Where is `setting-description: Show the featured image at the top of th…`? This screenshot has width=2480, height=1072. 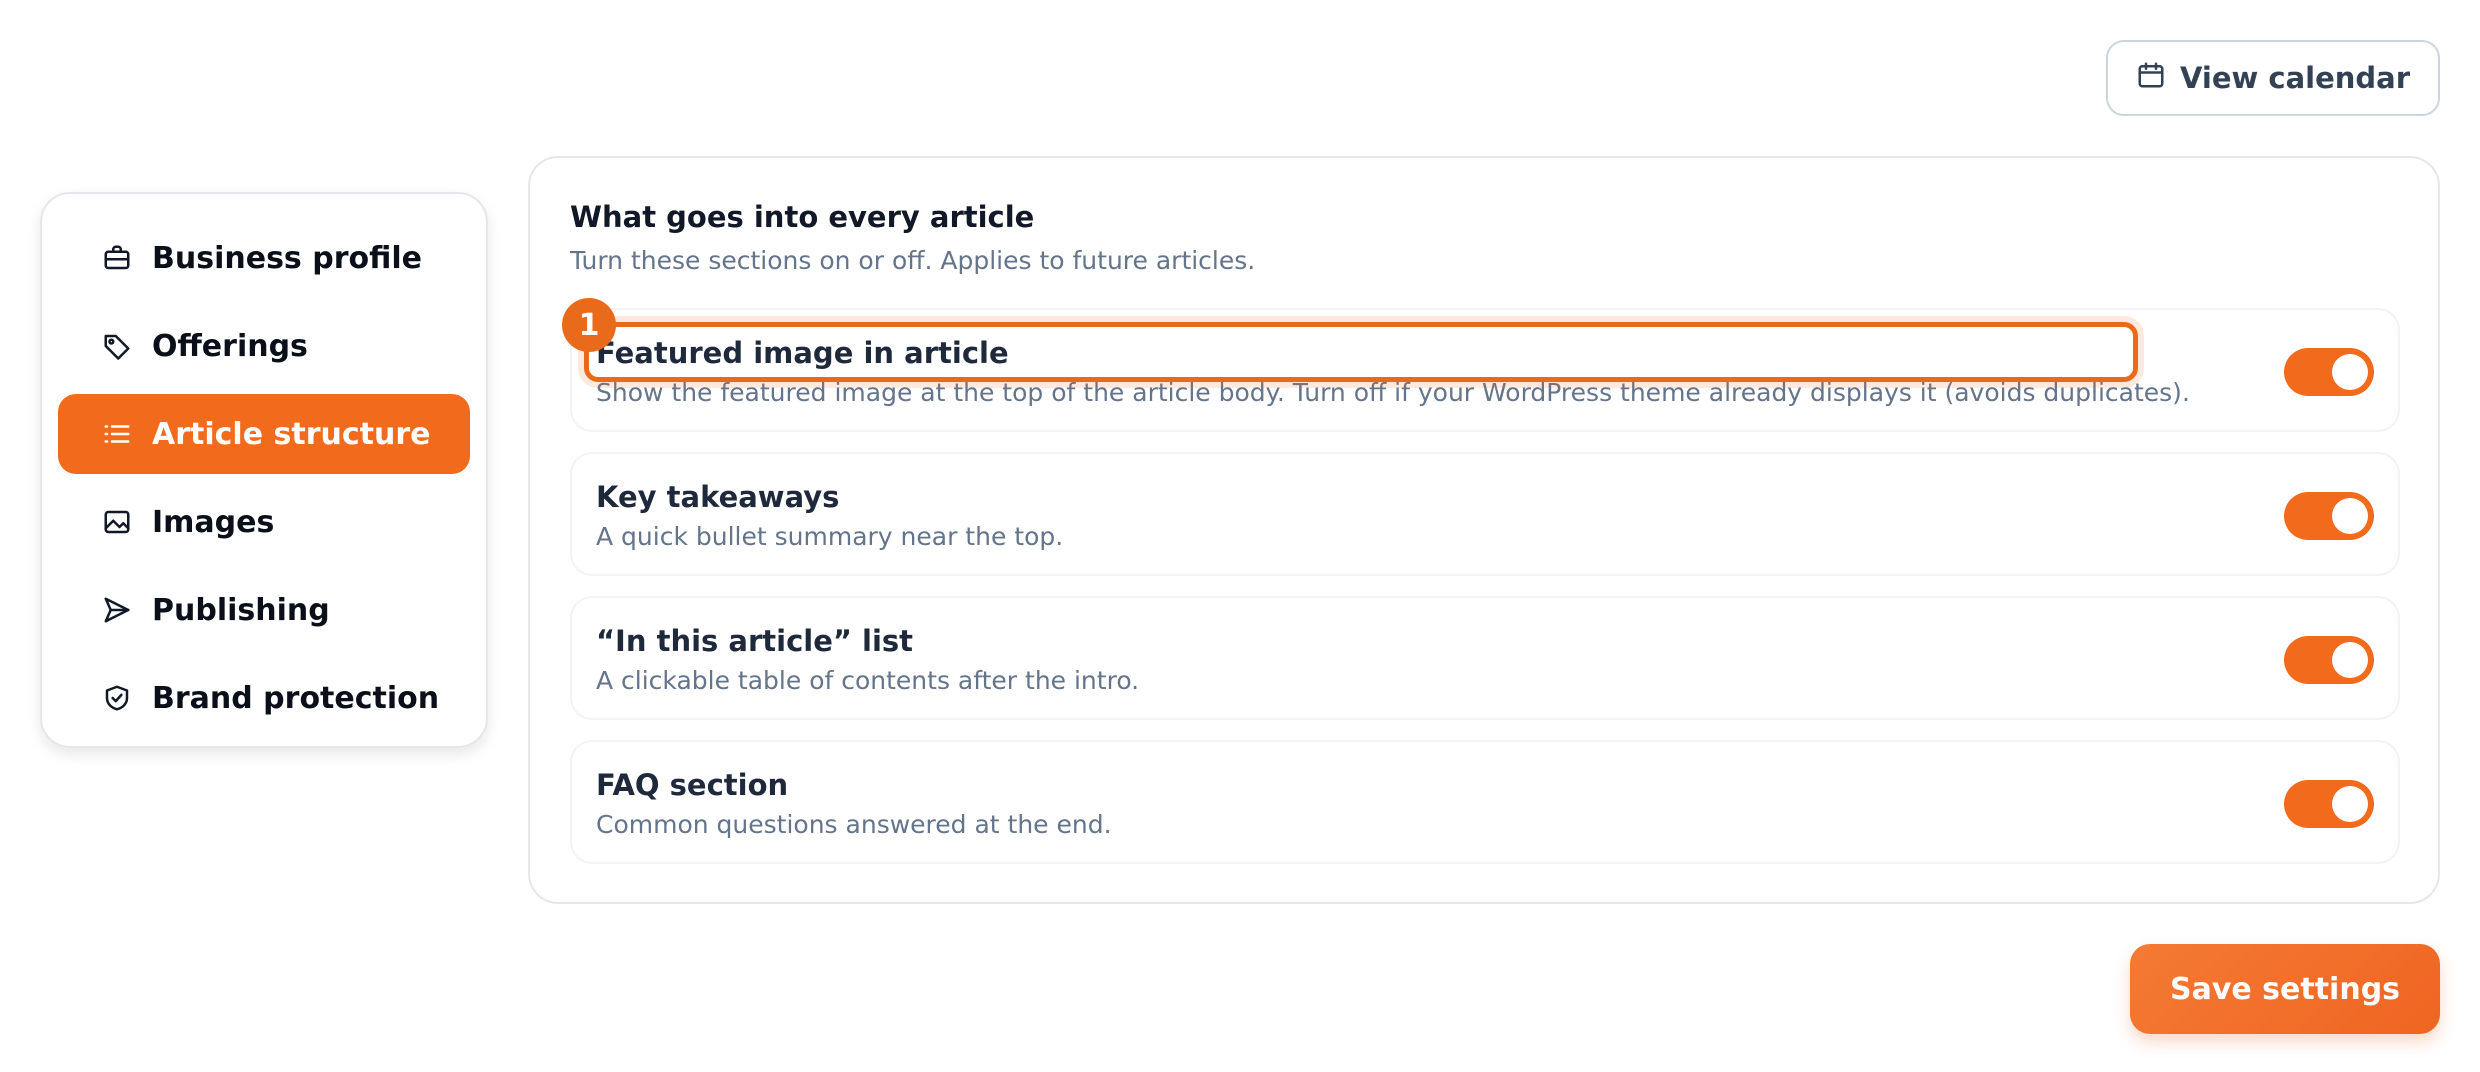 setting-description: Show the featured image at the top of th… is located at coordinates (1393, 392).